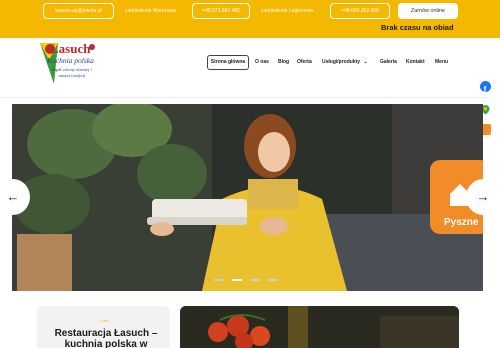  I want to click on slider-next-button: →, so click(483, 197).